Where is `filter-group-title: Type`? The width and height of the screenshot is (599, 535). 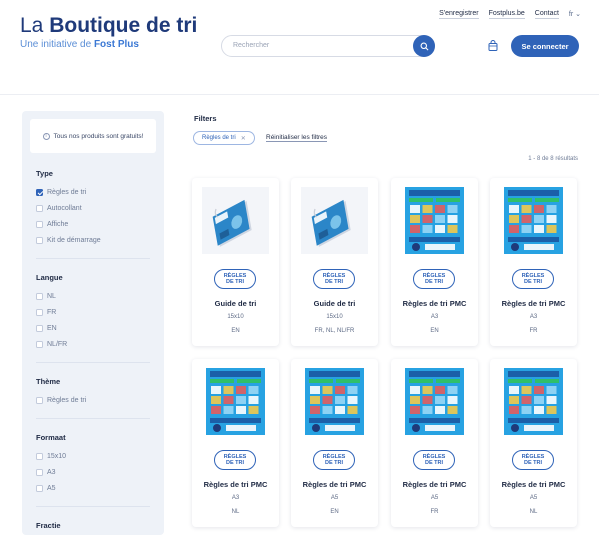 filter-group-title: Type is located at coordinates (44, 173).